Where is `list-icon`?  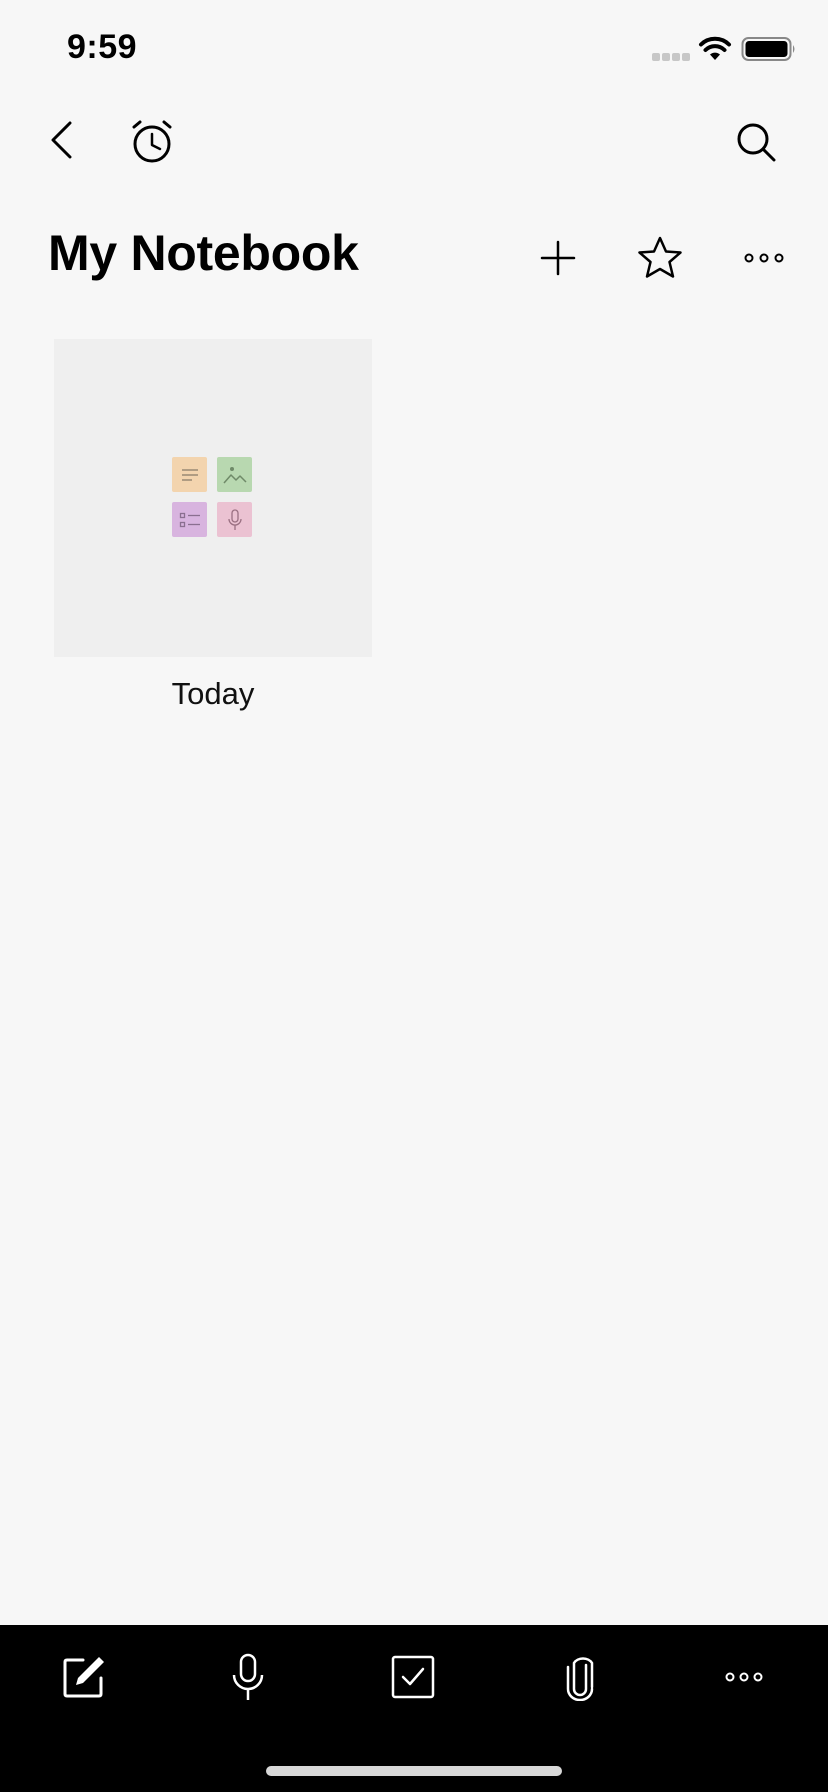 list-icon is located at coordinates (189, 519).